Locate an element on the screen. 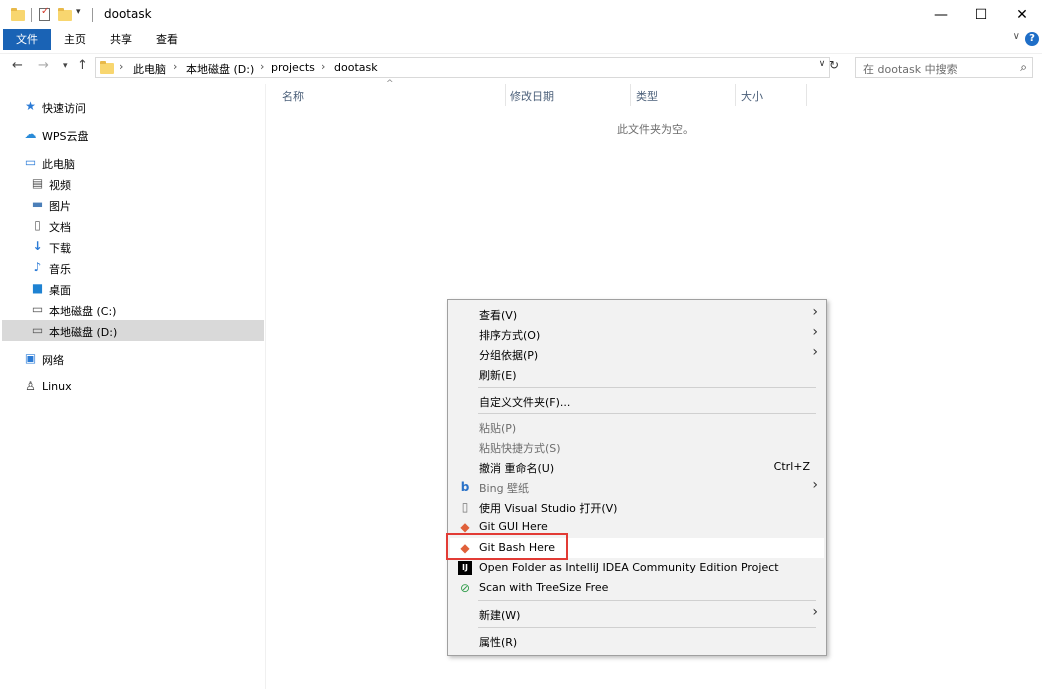 This screenshot has height=689, width=1042. search-input: 在 dootask 中搜索 ⌕ is located at coordinates (944, 67).